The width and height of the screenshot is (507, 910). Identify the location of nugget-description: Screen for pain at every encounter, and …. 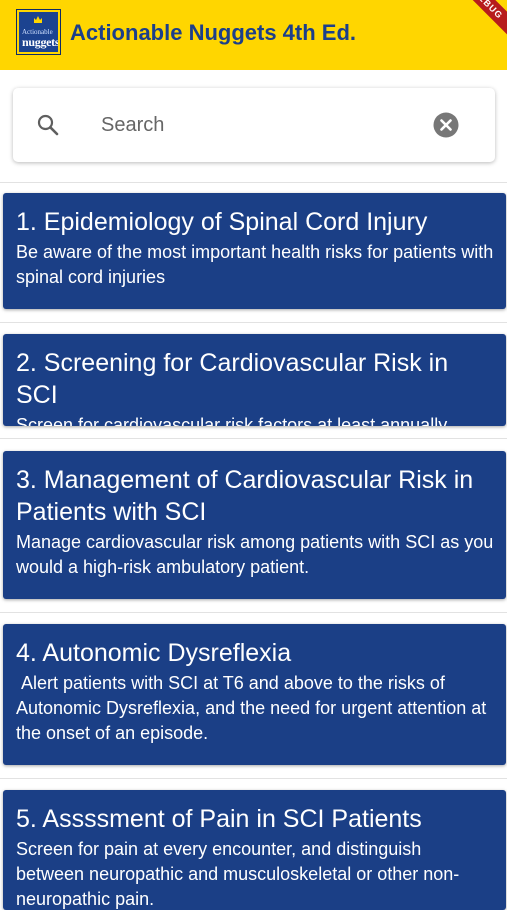
(238, 874).